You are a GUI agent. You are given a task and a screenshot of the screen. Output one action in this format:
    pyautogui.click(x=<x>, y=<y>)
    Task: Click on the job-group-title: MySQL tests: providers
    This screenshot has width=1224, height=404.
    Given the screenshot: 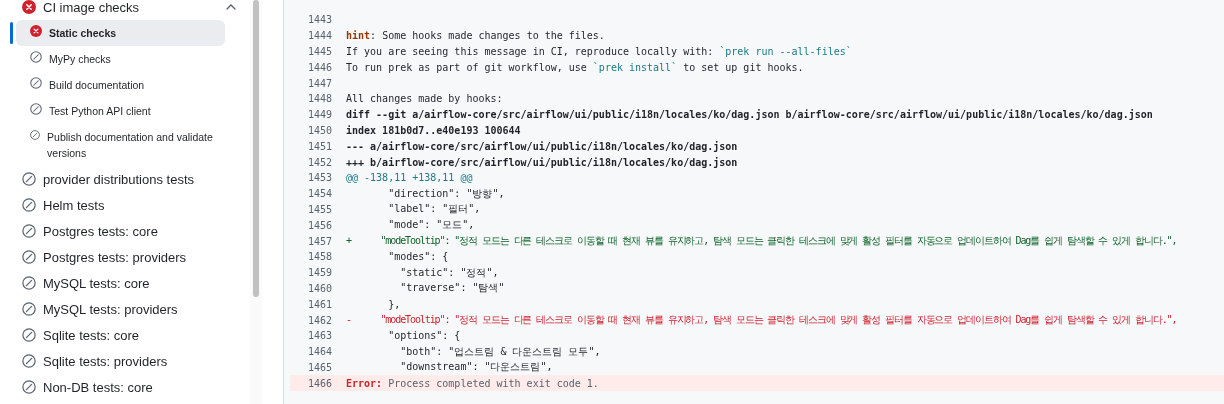 What is the action you would take?
    pyautogui.click(x=146, y=309)
    